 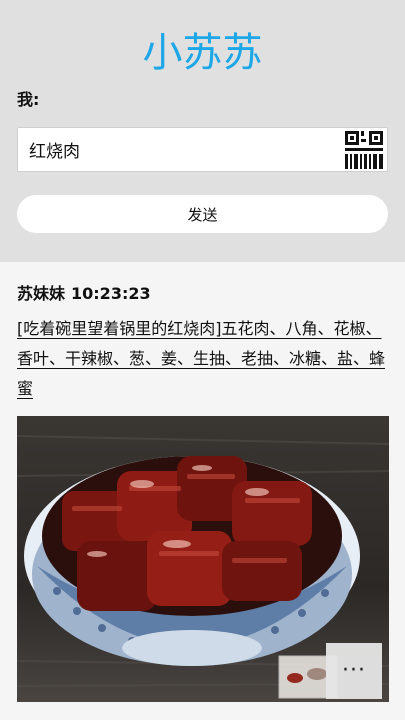 I want to click on message-input-box, so click(x=202, y=149).